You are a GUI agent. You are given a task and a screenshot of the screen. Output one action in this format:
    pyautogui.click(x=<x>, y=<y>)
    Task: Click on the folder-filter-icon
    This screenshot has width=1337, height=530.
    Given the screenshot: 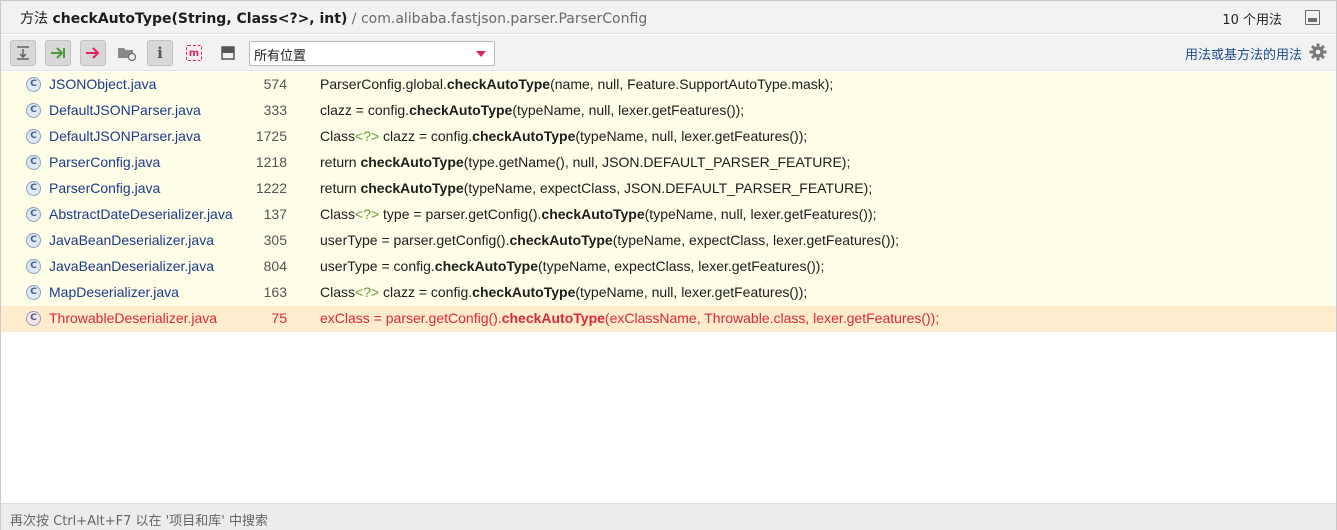 What is the action you would take?
    pyautogui.click(x=127, y=54)
    